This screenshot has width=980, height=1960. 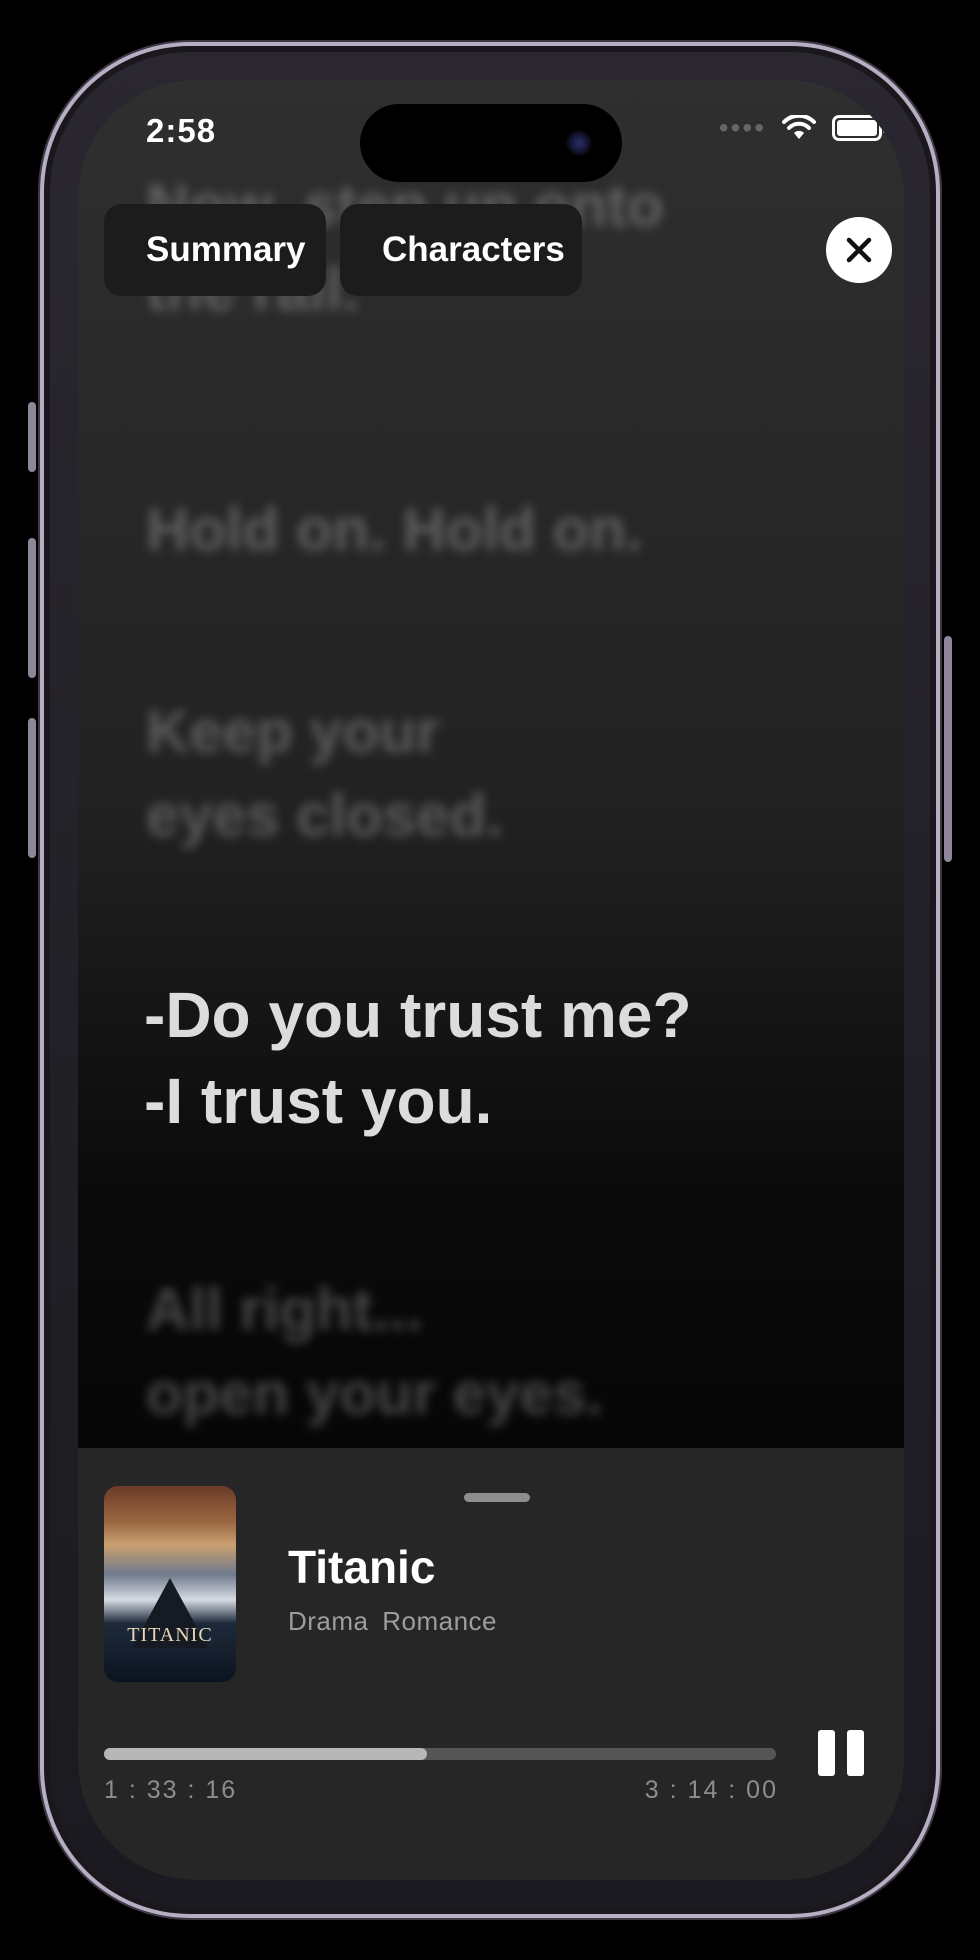 What do you see at coordinates (32, 788) in the screenshot?
I see `volume-down-button` at bounding box center [32, 788].